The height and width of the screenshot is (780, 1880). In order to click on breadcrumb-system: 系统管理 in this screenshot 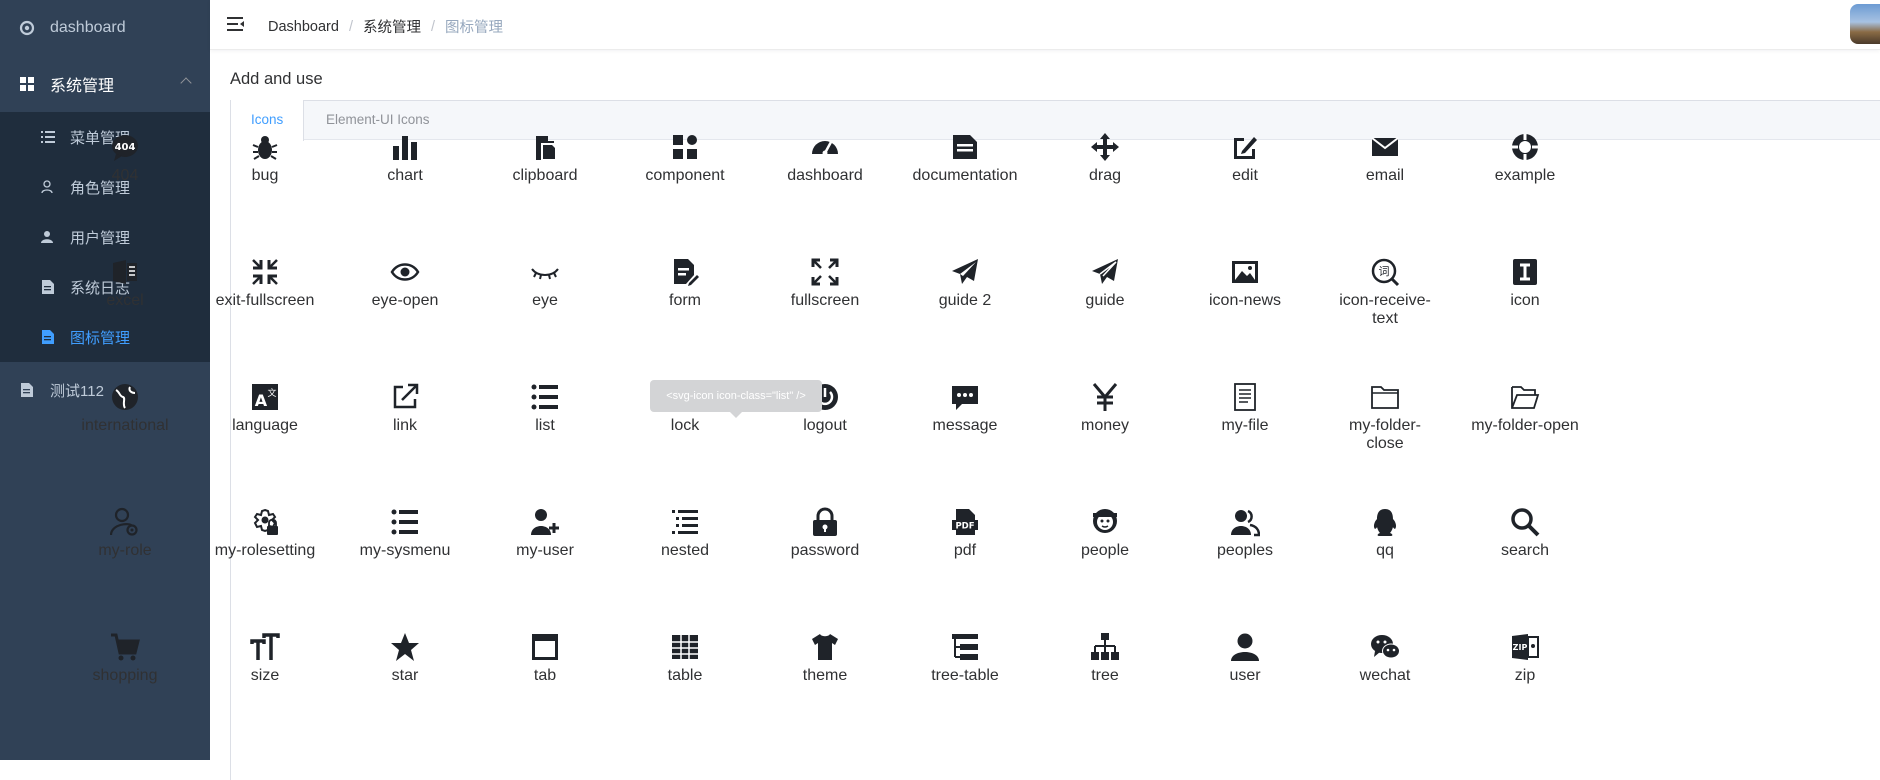, I will do `click(392, 26)`.